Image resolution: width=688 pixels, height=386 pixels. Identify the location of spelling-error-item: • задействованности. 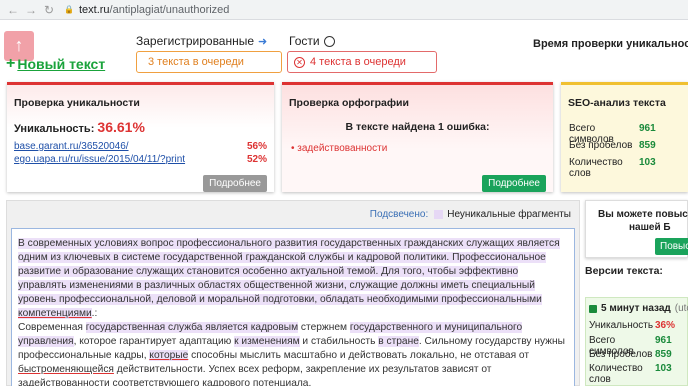
(339, 148).